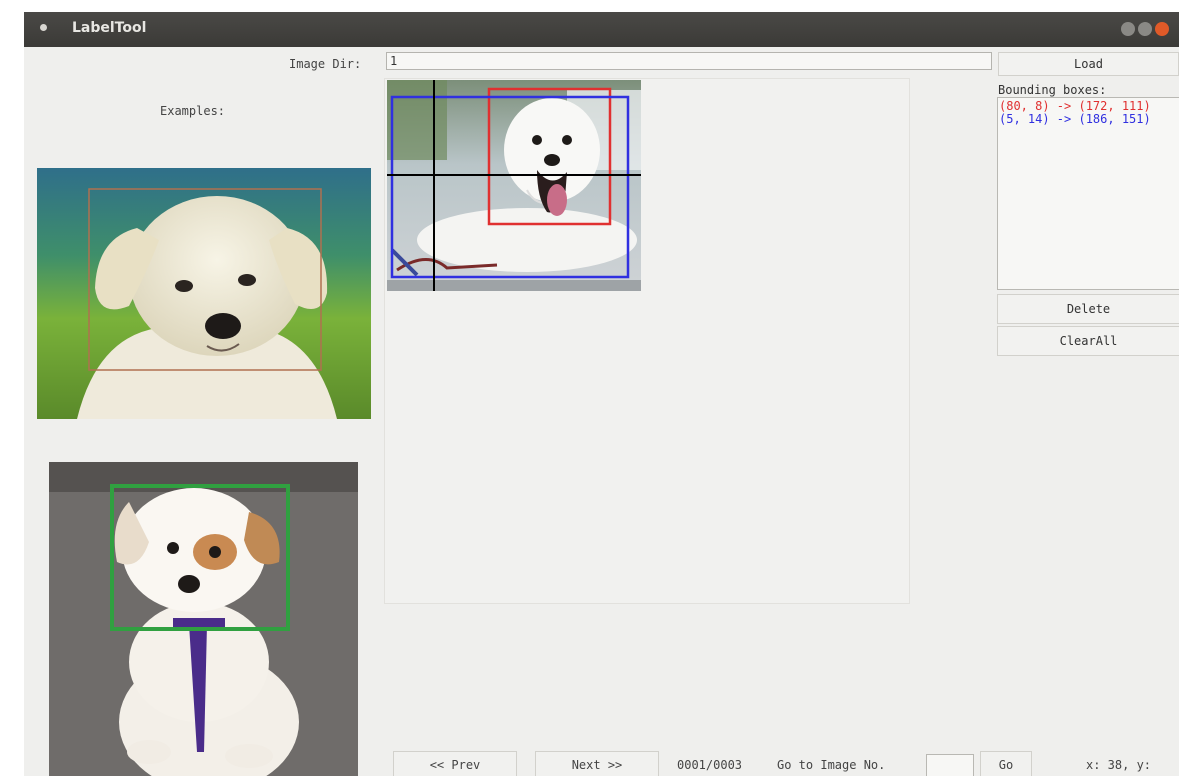  I want to click on image-dir-input: 1, so click(689, 61).